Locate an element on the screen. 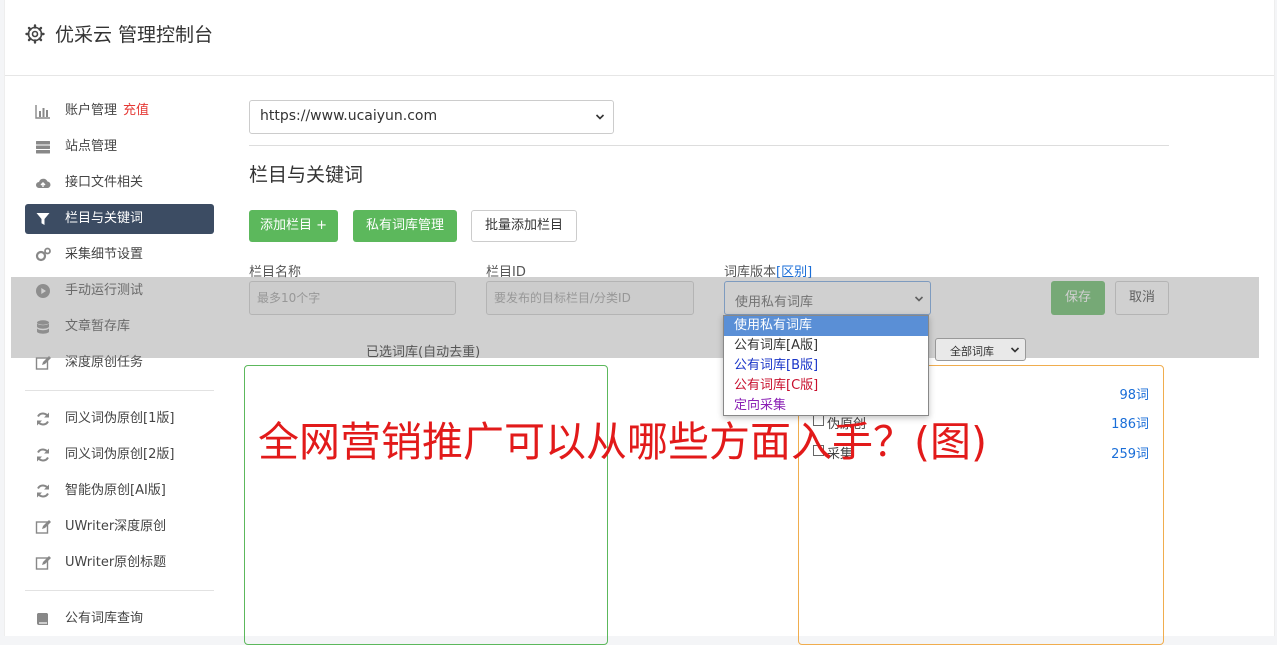 Image resolution: width=1277 pixels, height=645 pixels. sidebar-item-label: 采集细节设置 is located at coordinates (104, 254).